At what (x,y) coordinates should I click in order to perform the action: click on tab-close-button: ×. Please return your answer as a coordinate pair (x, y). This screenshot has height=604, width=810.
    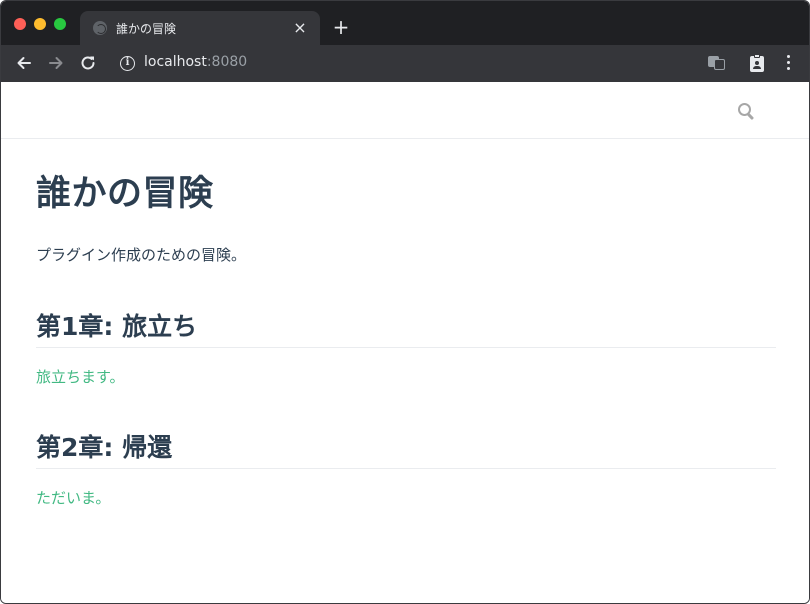
    Looking at the image, I should click on (300, 28).